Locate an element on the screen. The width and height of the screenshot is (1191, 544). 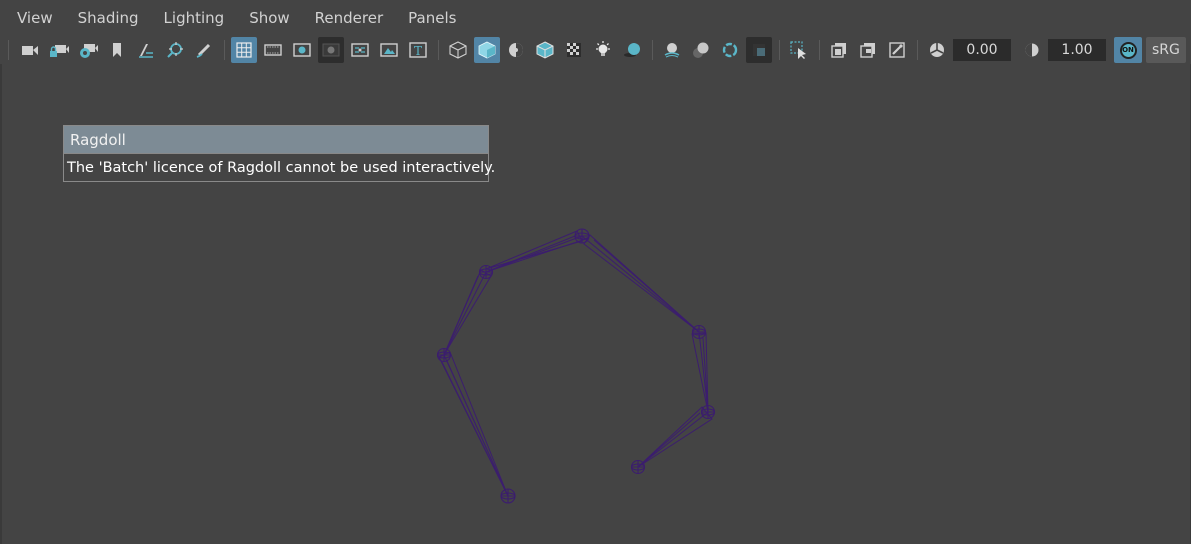
safe-action-icon is located at coordinates (389, 50).